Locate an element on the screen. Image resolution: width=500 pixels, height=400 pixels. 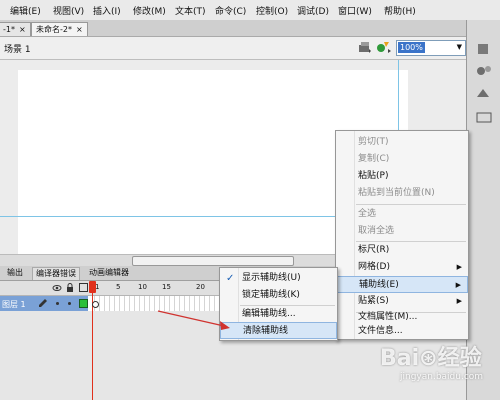
menu-edit: 编辑(E) is located at coordinates (25, 10).